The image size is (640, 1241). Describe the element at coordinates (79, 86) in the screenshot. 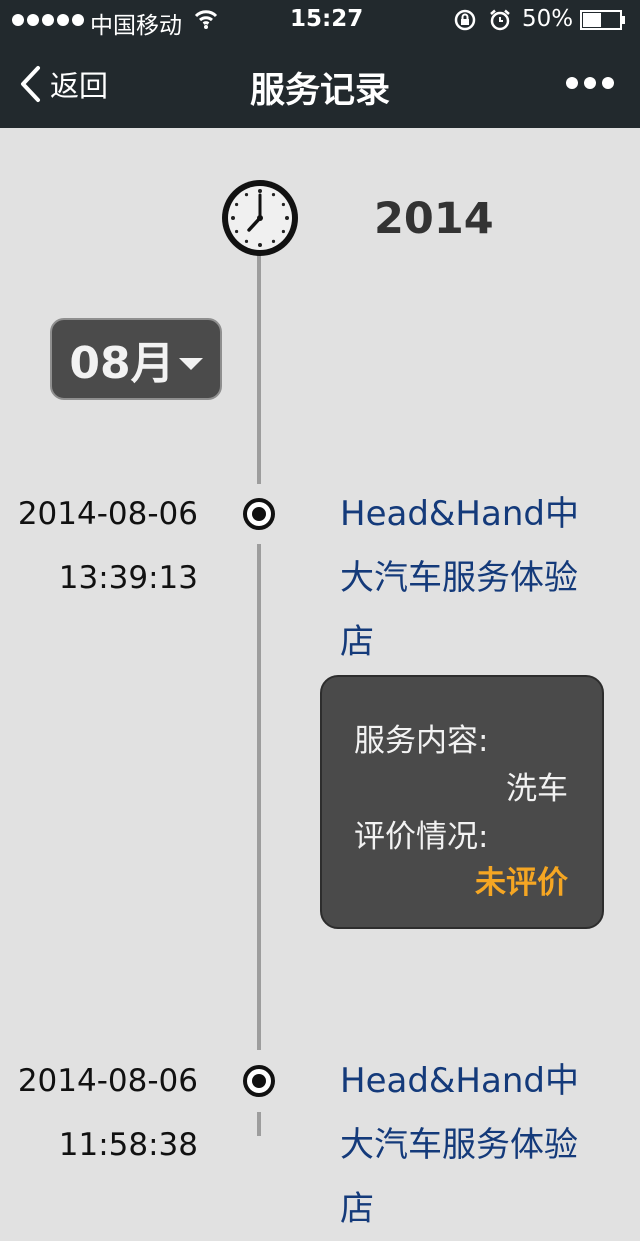

I see `back-label: 返回` at that location.